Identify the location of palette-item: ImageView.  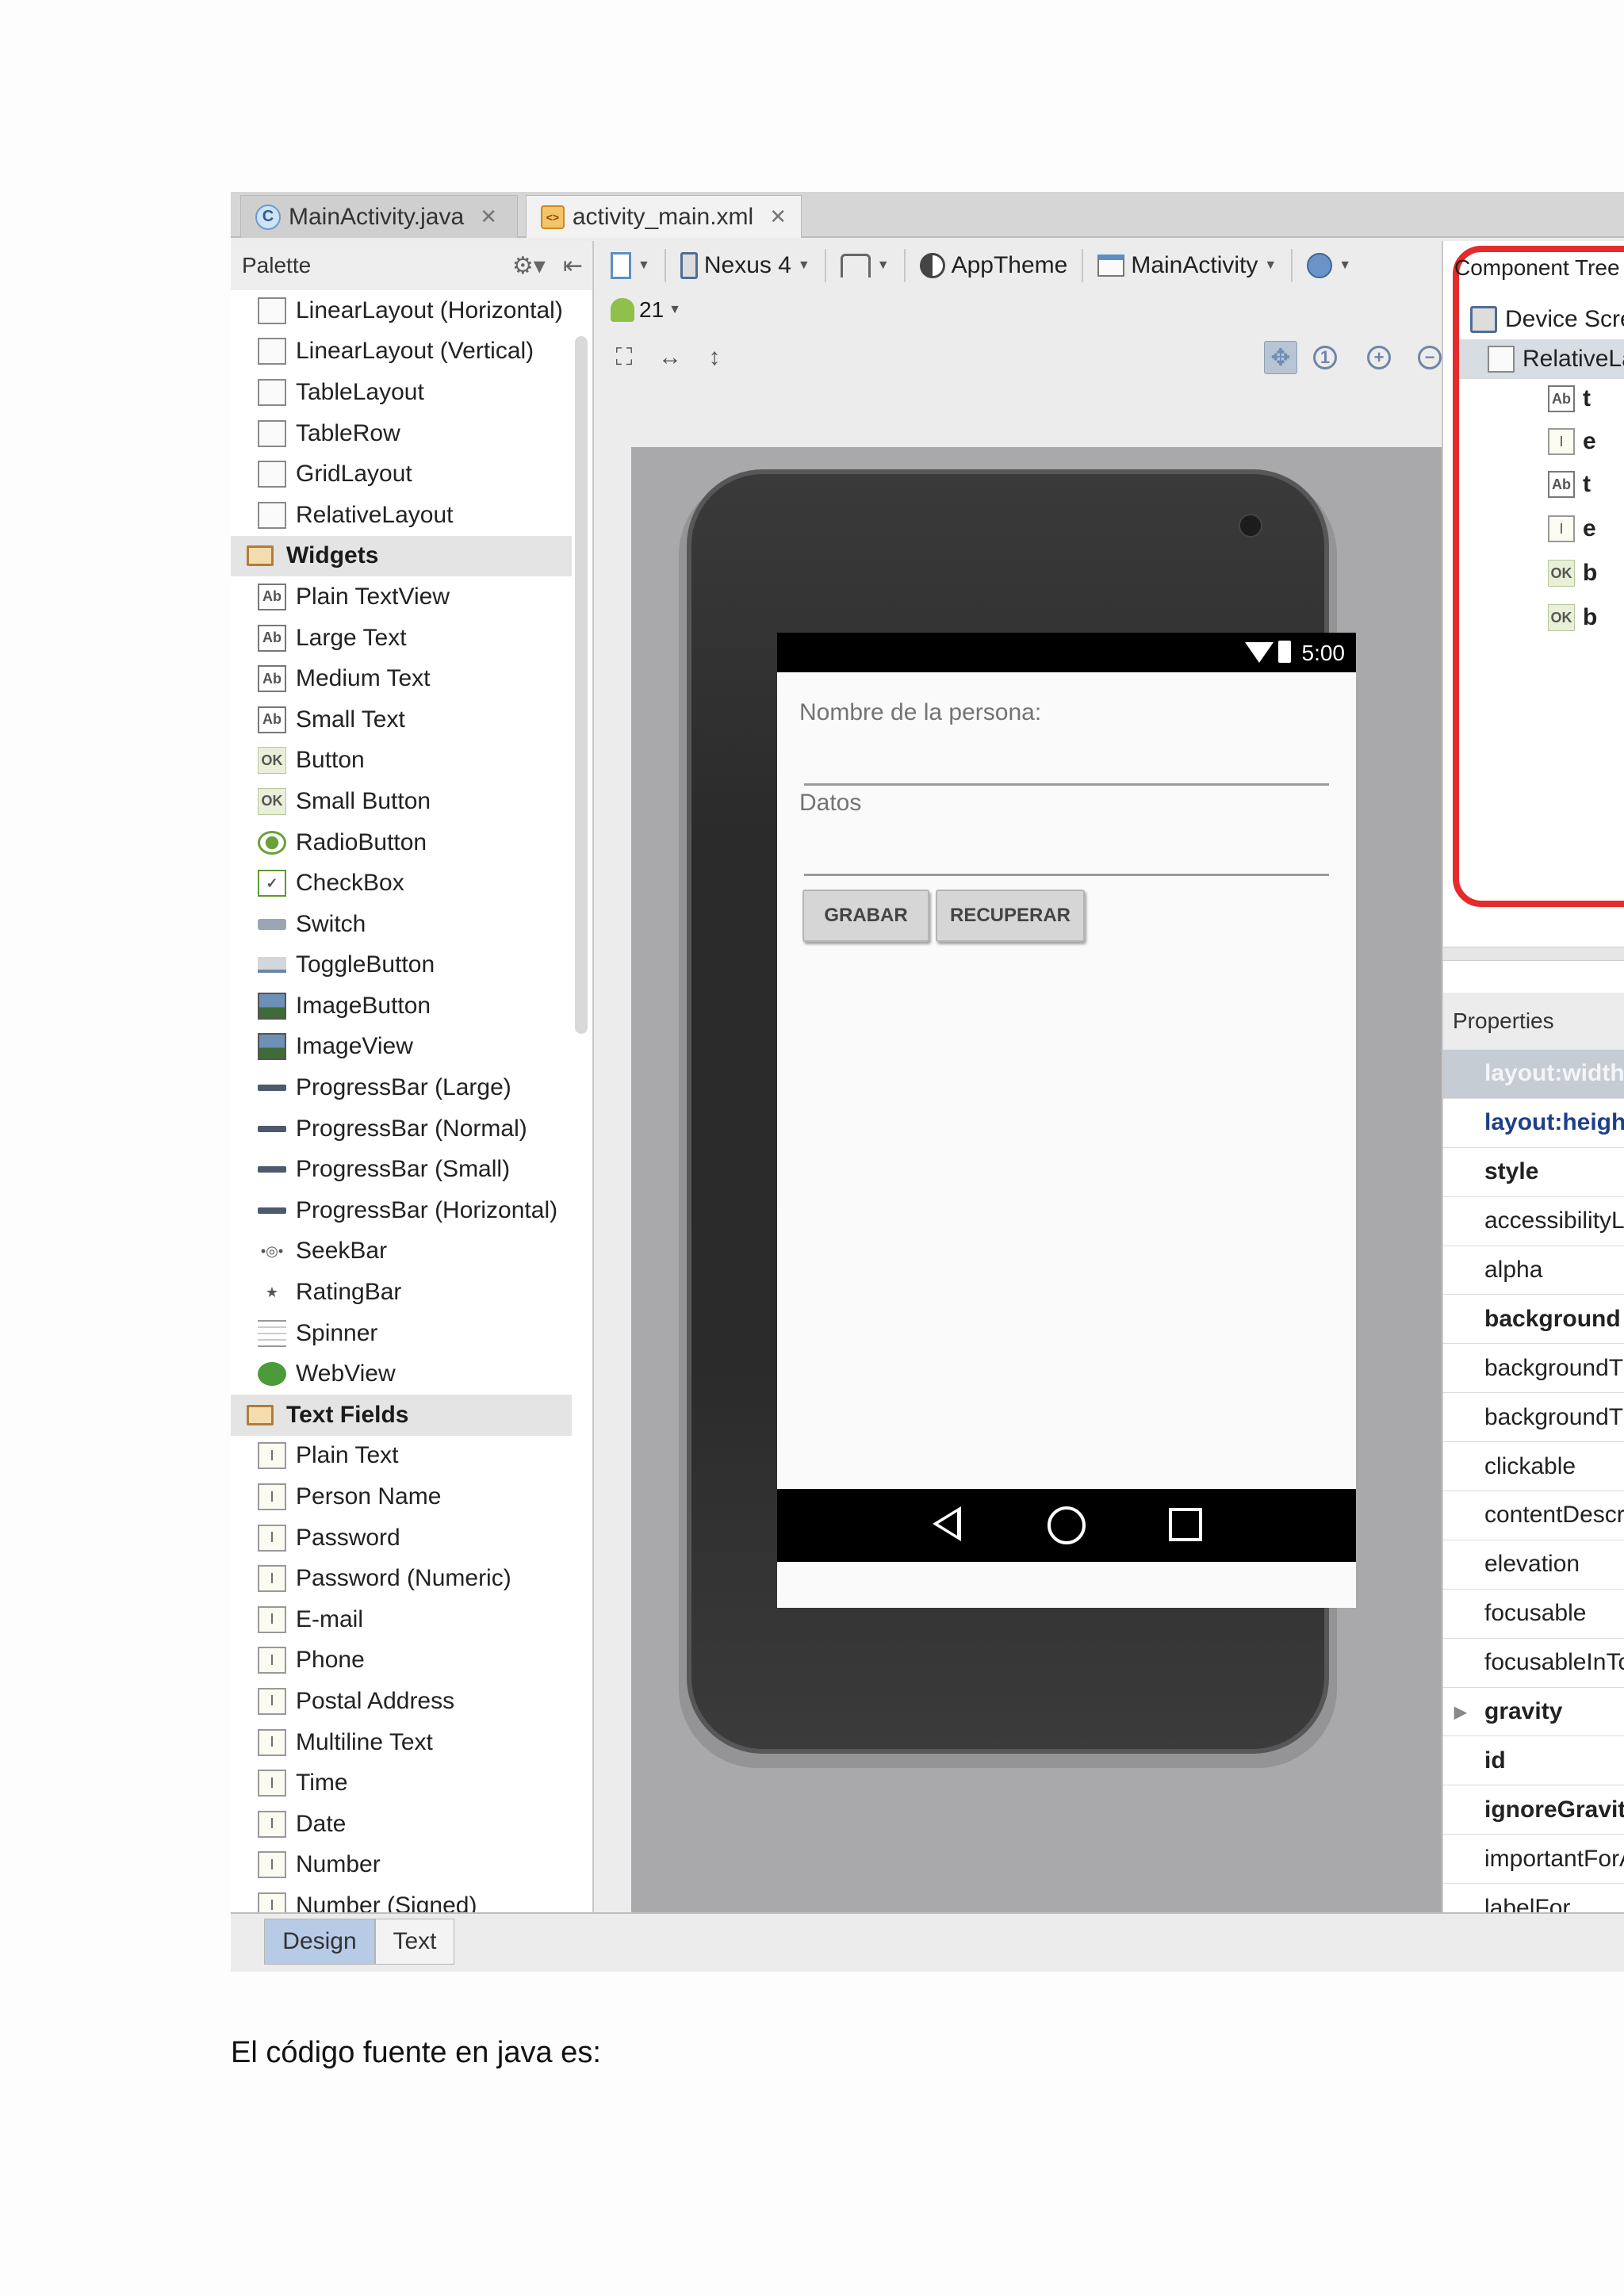
(401, 1047).